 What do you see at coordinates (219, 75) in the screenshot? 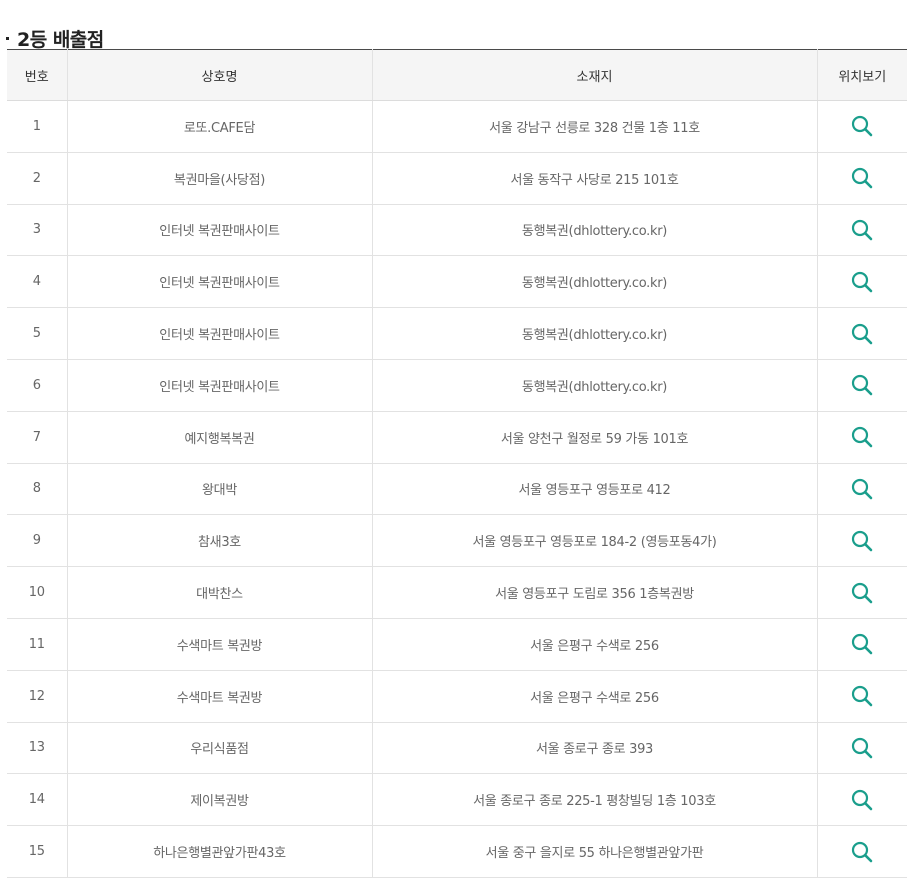
I see `header-name: 상호명` at bounding box center [219, 75].